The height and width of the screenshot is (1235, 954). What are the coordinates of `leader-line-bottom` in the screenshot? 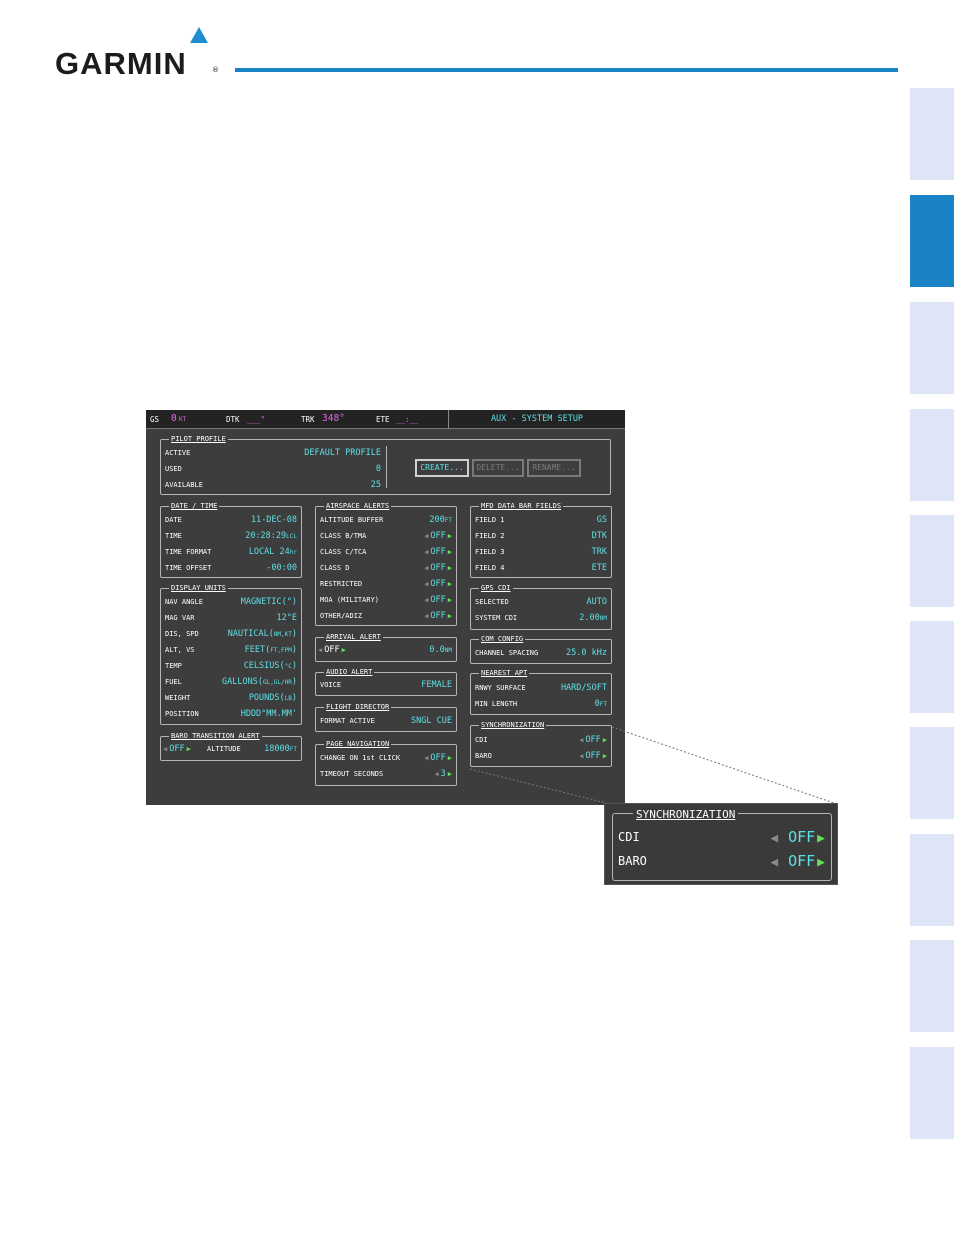 It's located at (538, 786).